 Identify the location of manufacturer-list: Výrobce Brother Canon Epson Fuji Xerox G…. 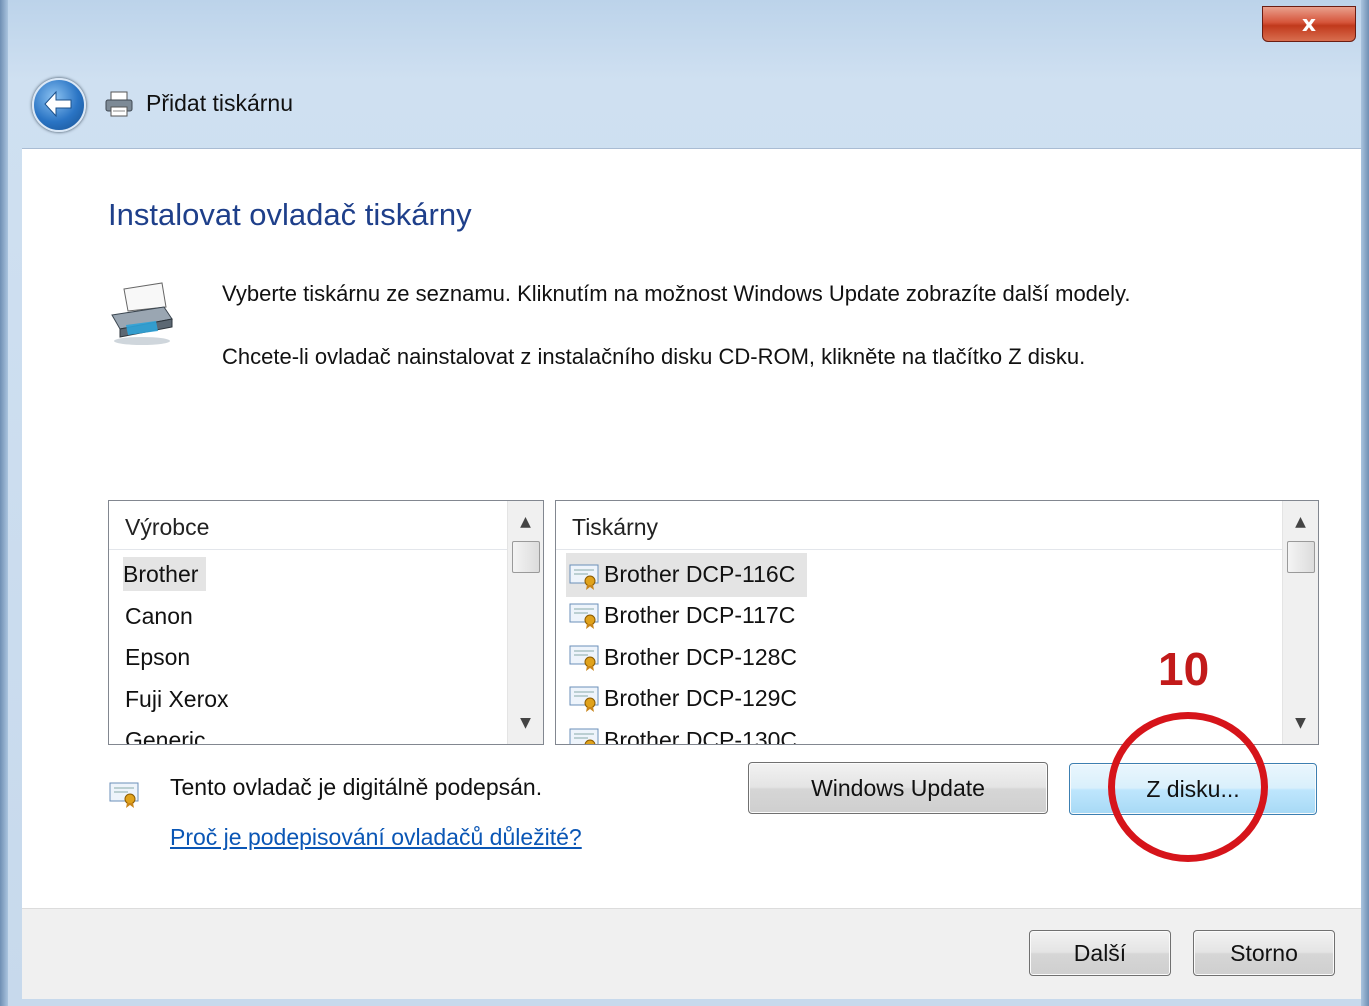
(326, 622).